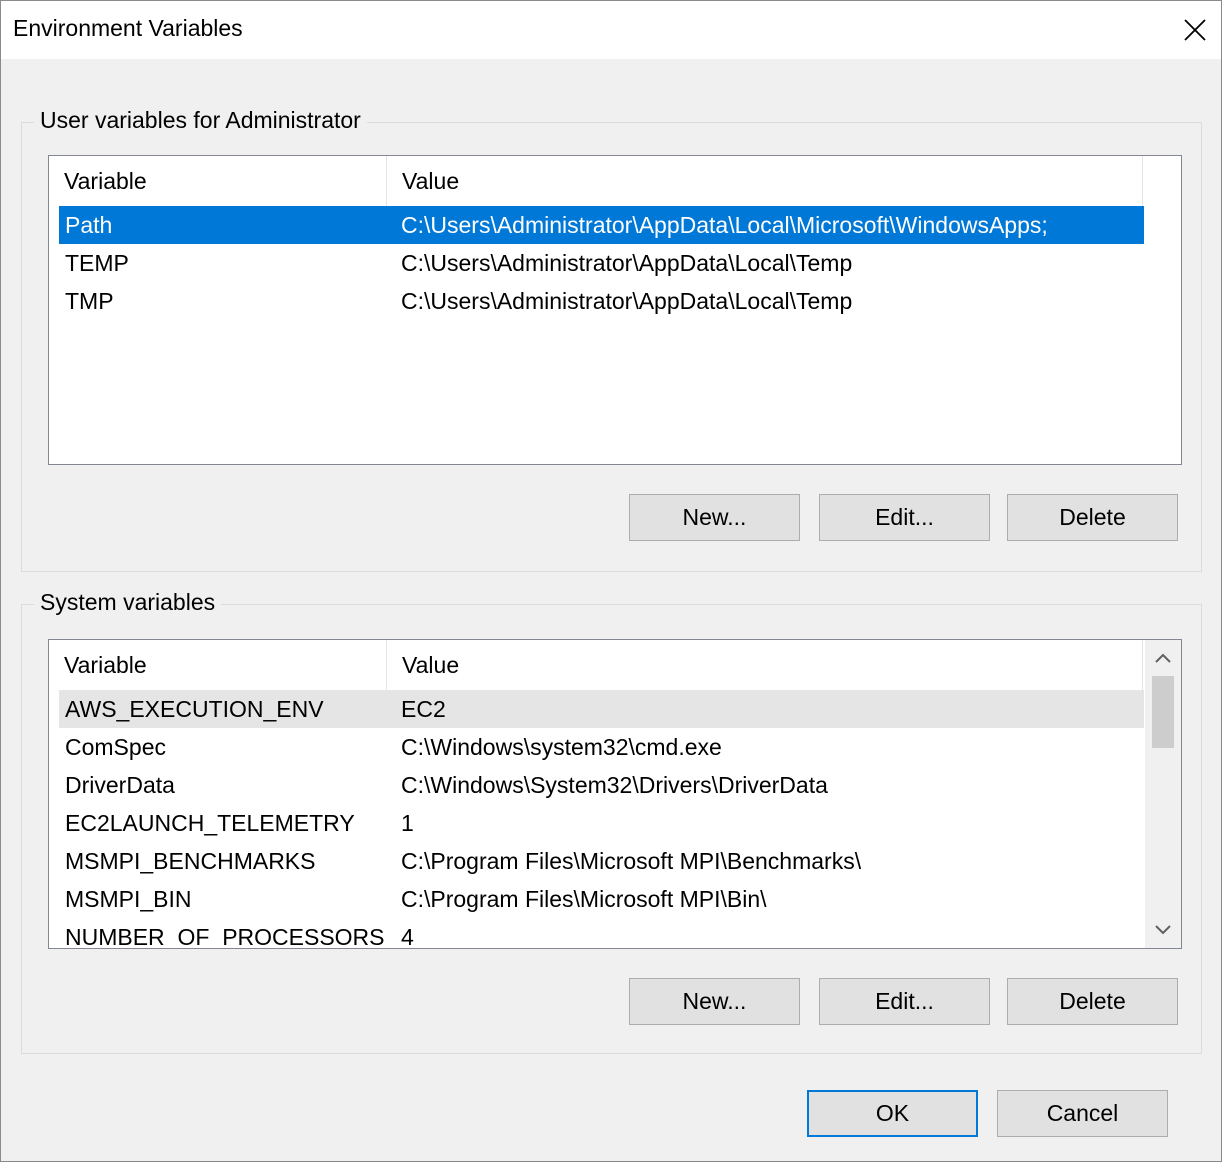 The height and width of the screenshot is (1162, 1222). I want to click on variable-value-cell: C:\Windows\System32\Drivers\DriverData, so click(614, 784).